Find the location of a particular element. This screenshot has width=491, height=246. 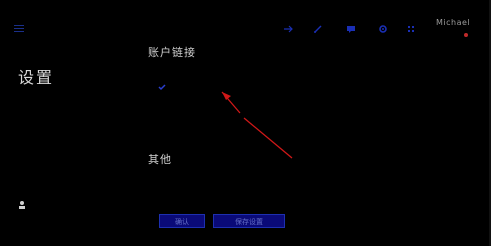

section-title-account-link: 账户链接 is located at coordinates (172, 52).